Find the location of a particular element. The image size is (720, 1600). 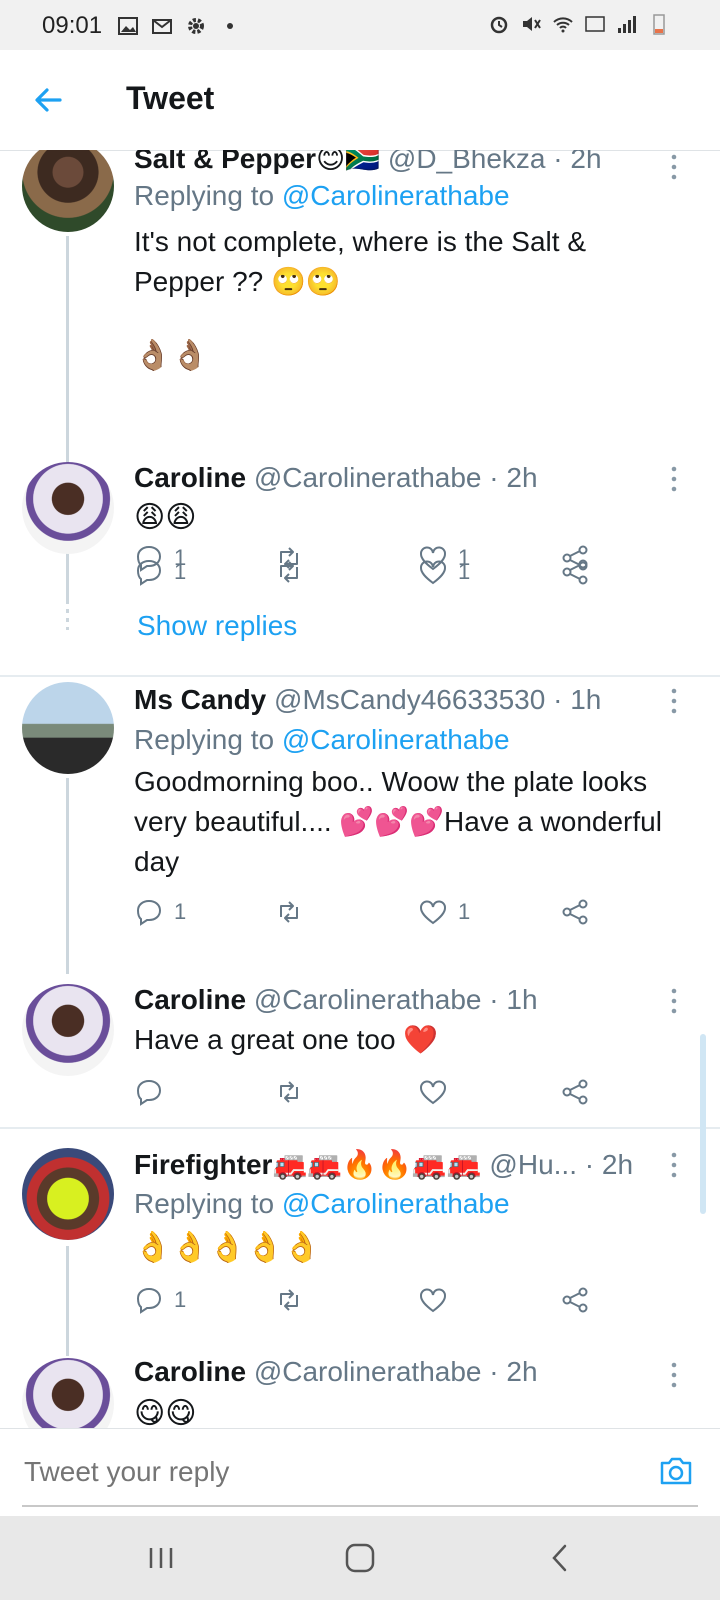

author-name: Salt & Pepper😊🇿🇦 is located at coordinates (257, 162).